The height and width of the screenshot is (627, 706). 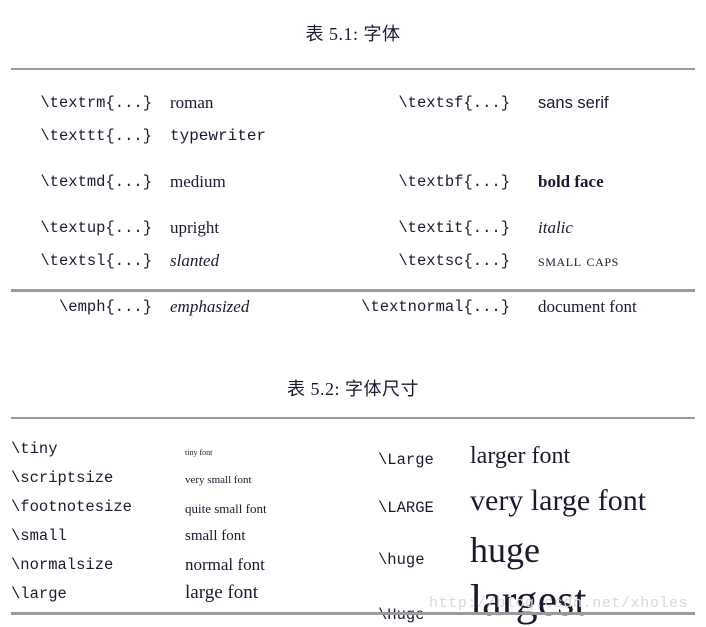 What do you see at coordinates (571, 181) in the screenshot?
I see `font-sample: bold face` at bounding box center [571, 181].